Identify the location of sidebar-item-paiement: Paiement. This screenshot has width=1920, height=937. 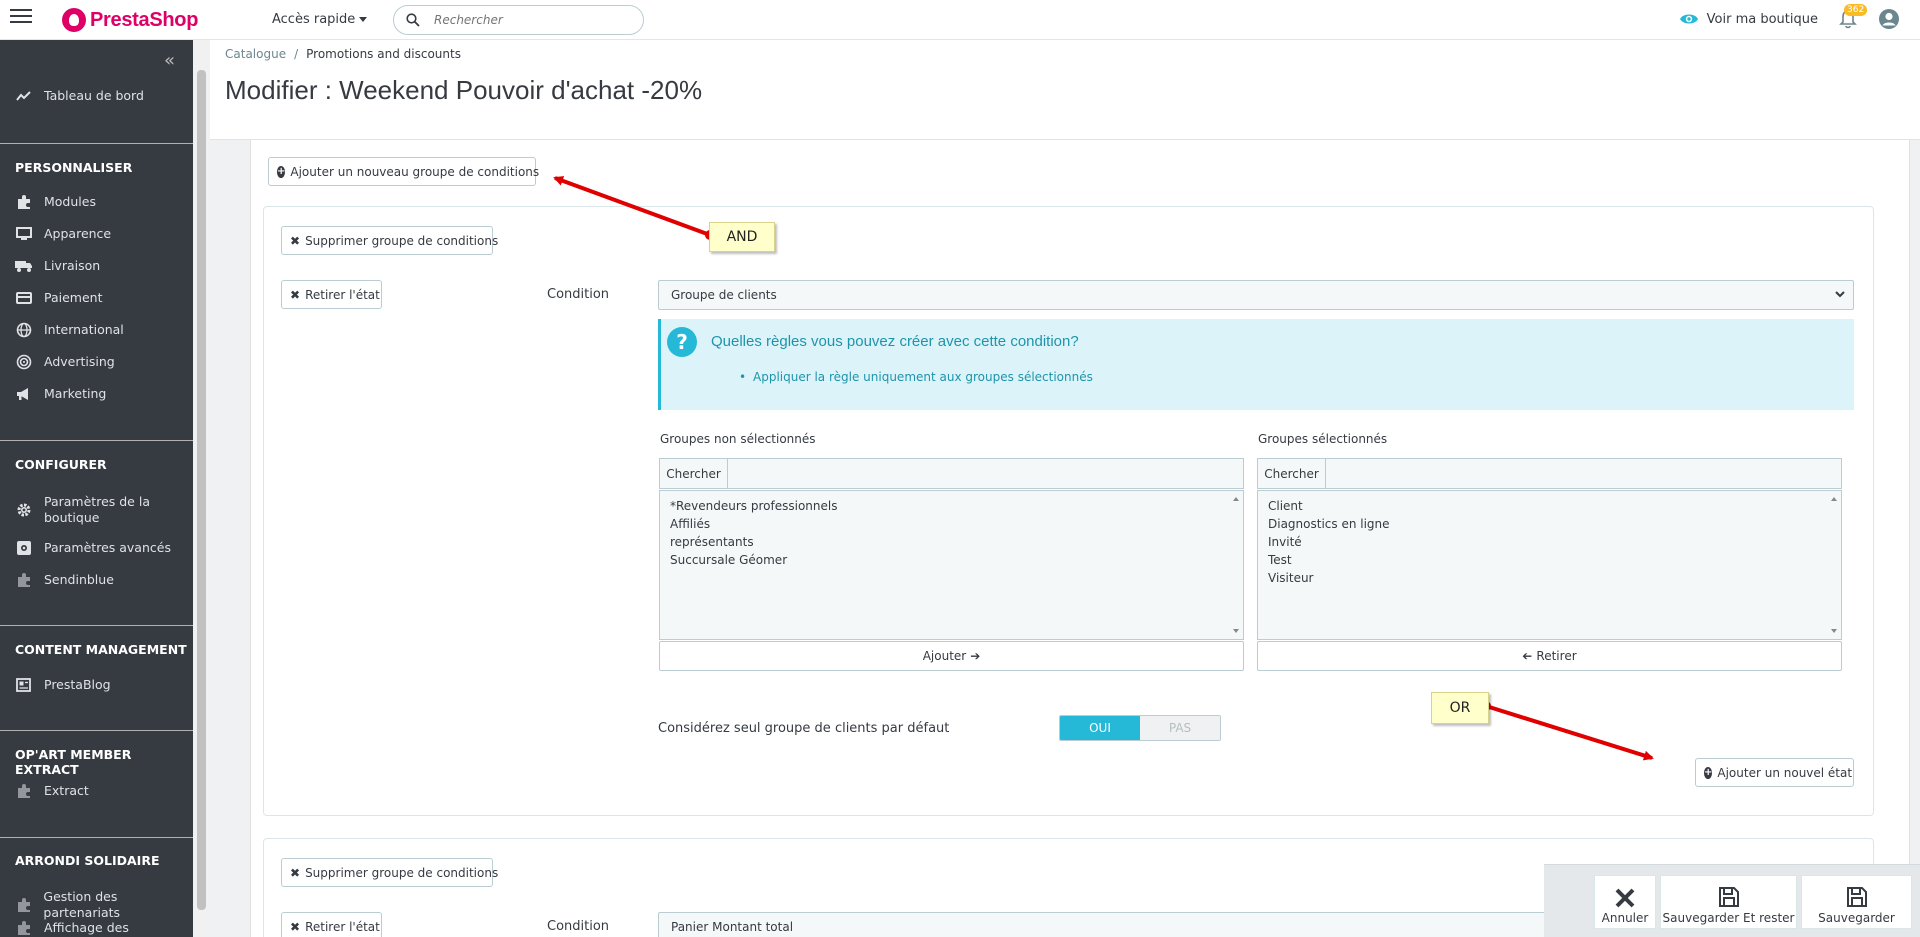
(96, 298).